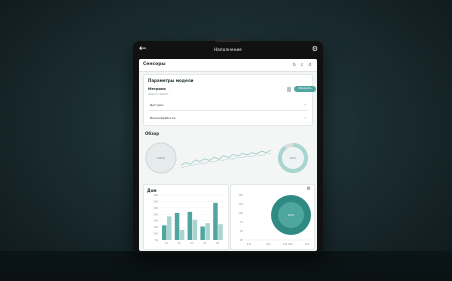 This screenshot has width=452, height=281. What do you see at coordinates (155, 214) in the screenshot?
I see `y-tick-label: 250` at bounding box center [155, 214].